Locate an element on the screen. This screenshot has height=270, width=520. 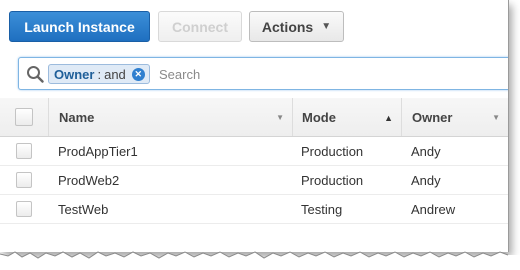
cell-name: TestWeb is located at coordinates (83, 209).